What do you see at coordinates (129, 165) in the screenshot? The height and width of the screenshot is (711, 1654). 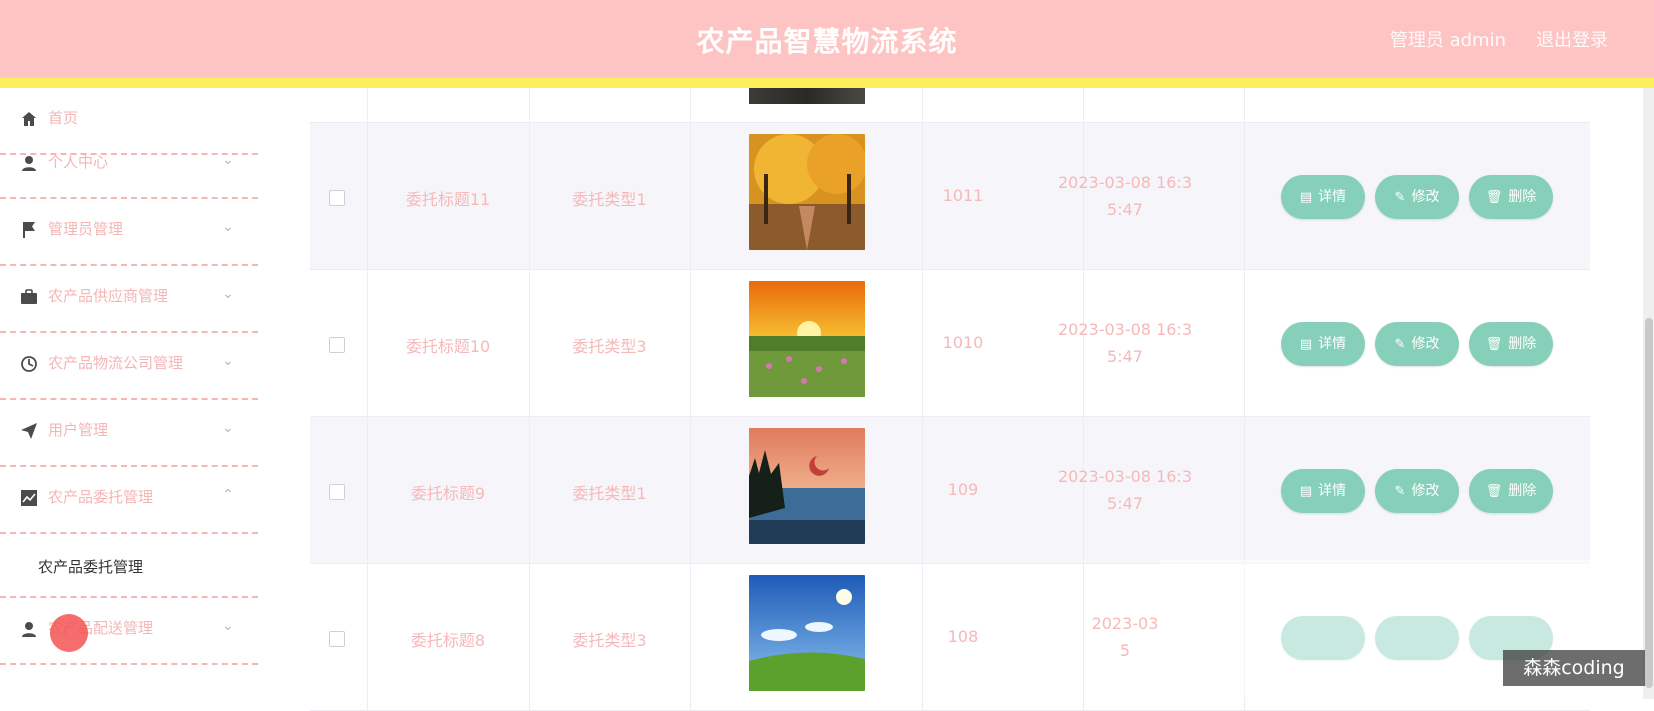 I see `sidebar-item-profile: 个人中心 ⌄` at bounding box center [129, 165].